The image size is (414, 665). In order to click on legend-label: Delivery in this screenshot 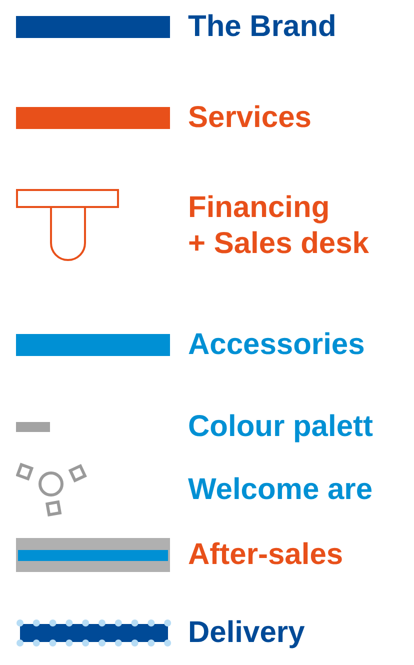, I will do `click(246, 633)`.